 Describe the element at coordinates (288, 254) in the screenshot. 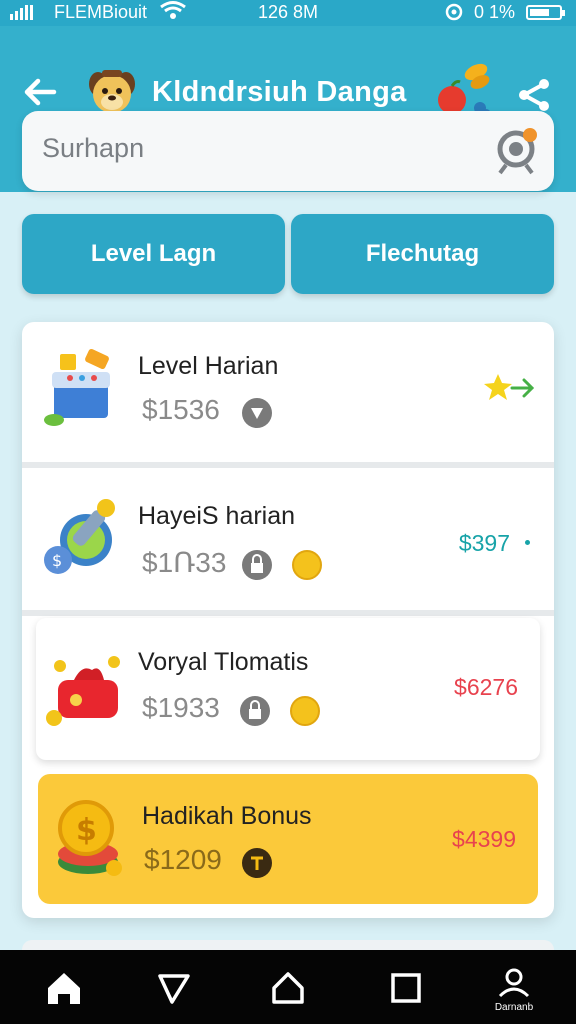

I see `tab-bar: Level Lagn Flechutag` at that location.